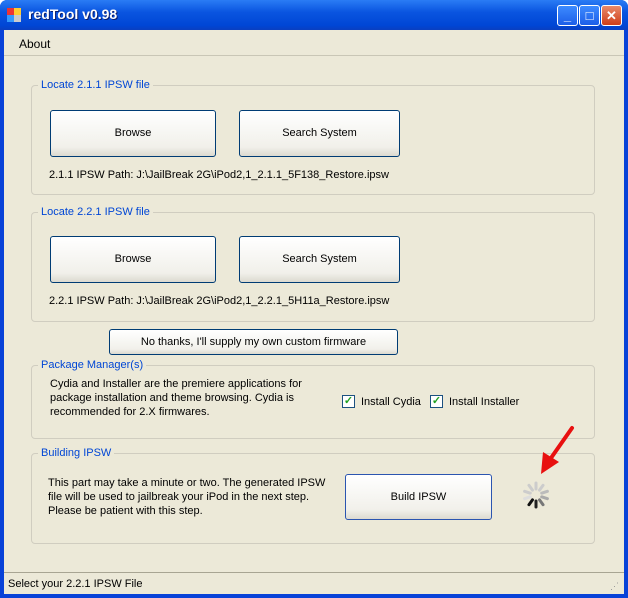  I want to click on menu-bar: About, so click(314, 43).